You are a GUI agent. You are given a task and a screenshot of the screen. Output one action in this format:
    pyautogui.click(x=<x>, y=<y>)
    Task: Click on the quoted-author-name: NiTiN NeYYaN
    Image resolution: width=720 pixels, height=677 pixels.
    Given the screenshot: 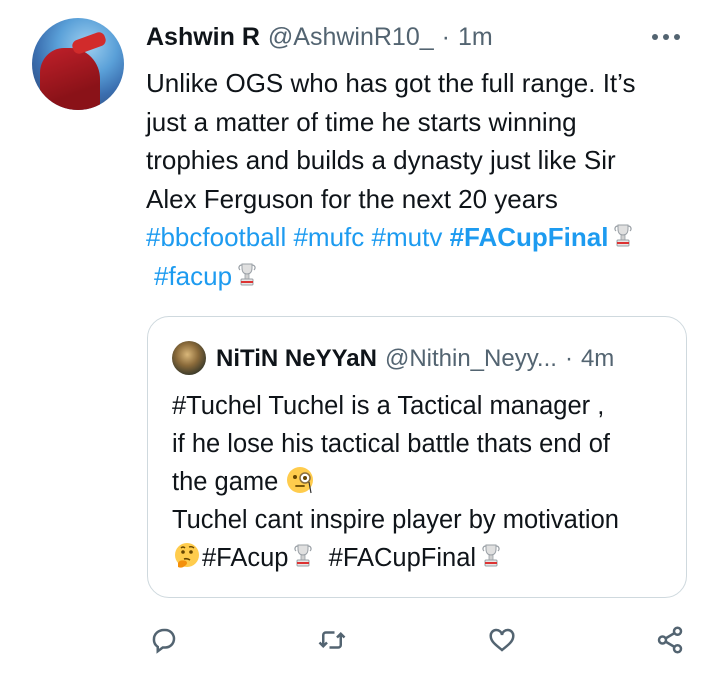 What is the action you would take?
    pyautogui.click(x=296, y=358)
    